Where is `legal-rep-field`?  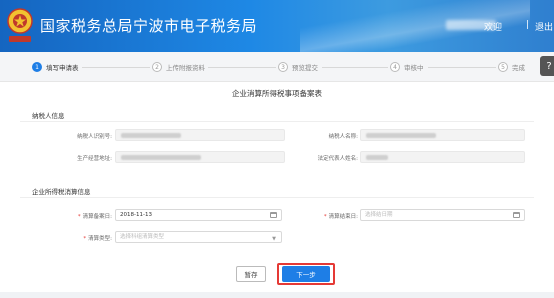
legal-rep-field is located at coordinates (442, 157).